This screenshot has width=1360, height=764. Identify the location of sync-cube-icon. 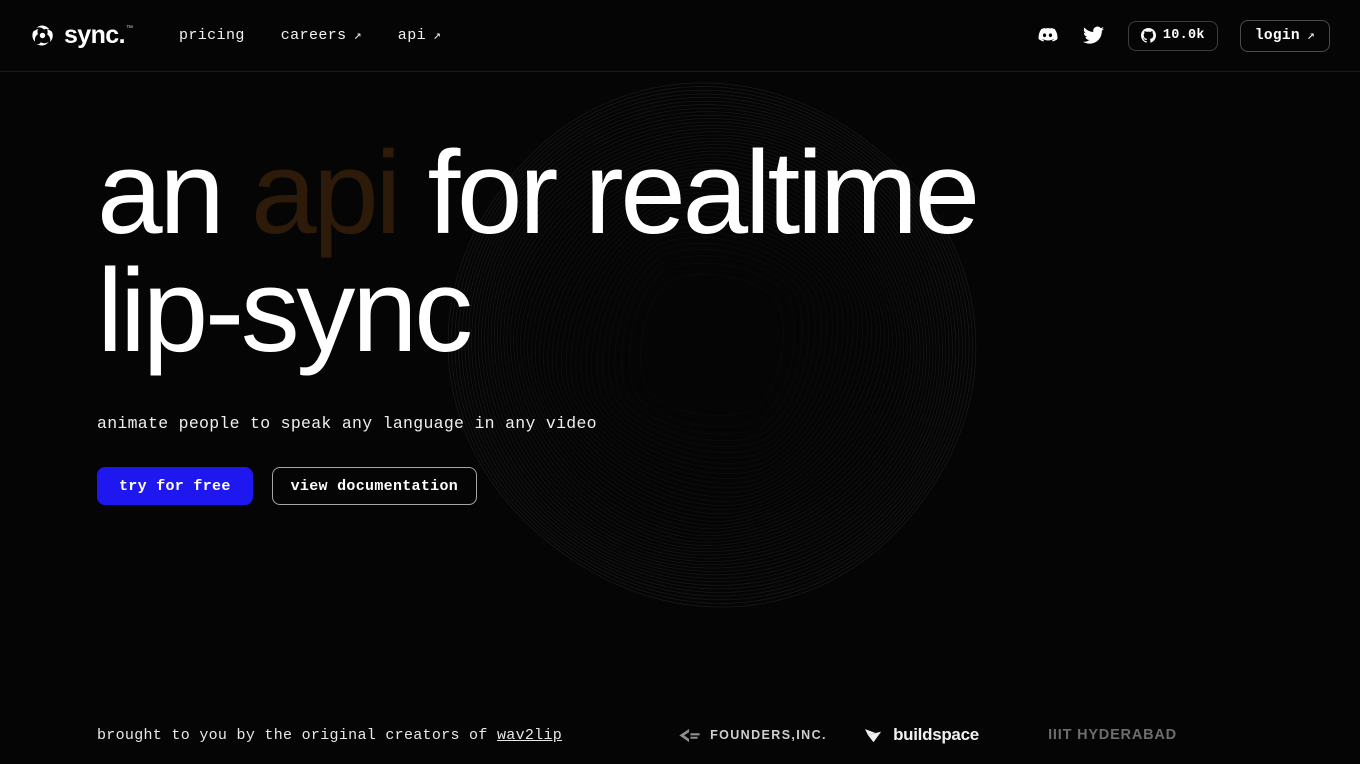
(42, 35).